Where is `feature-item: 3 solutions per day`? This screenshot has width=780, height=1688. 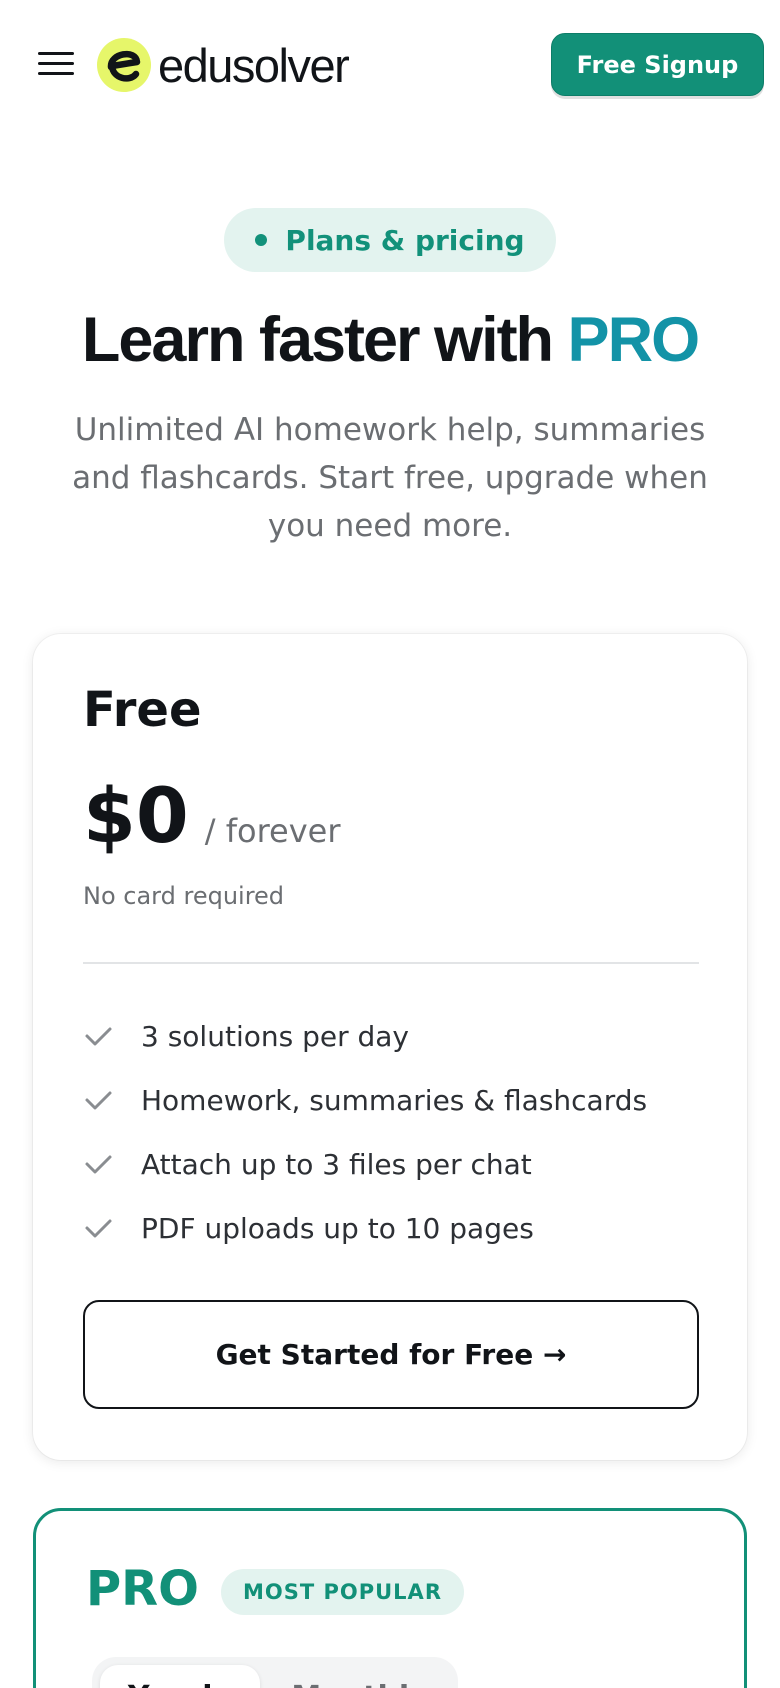
feature-item: 3 solutions per day is located at coordinates (391, 1036).